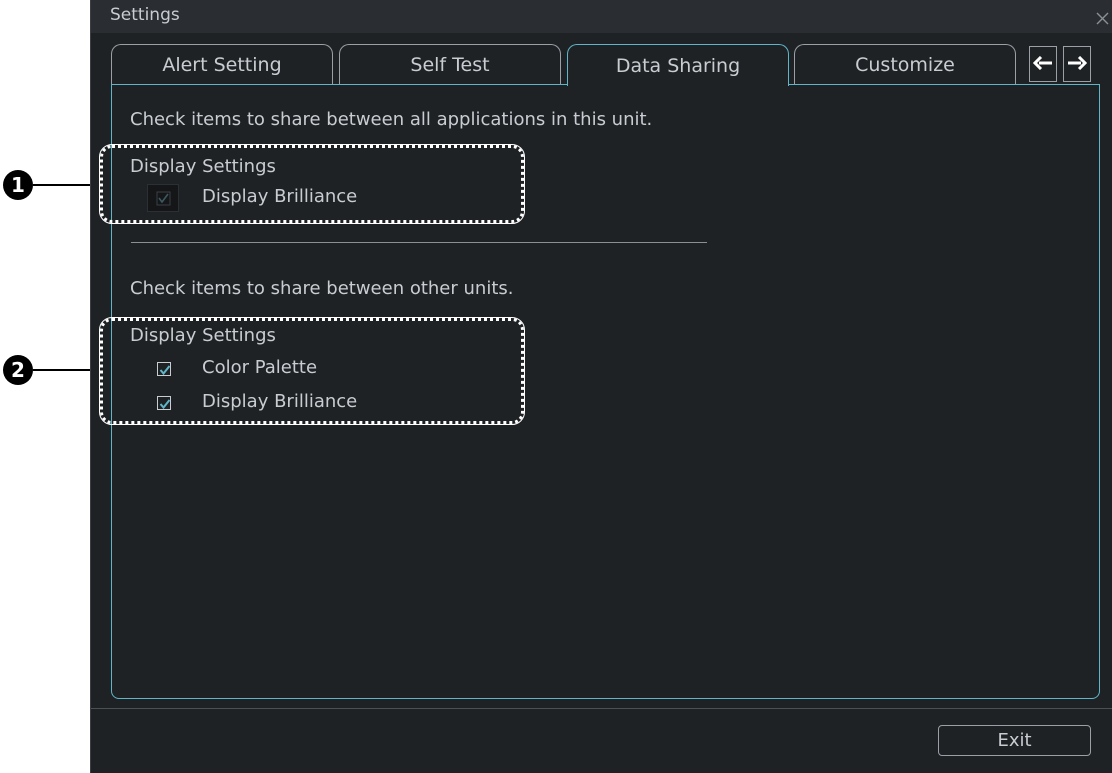 This screenshot has width=1112, height=773. I want to click on callout-marker-1: 1, so click(18, 185).